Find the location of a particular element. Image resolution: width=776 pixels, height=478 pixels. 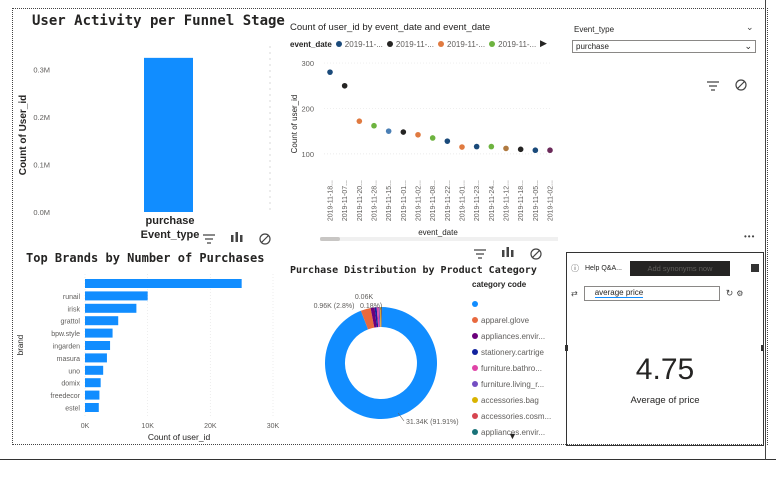

share-icon: ⇄ is located at coordinates (574, 293).